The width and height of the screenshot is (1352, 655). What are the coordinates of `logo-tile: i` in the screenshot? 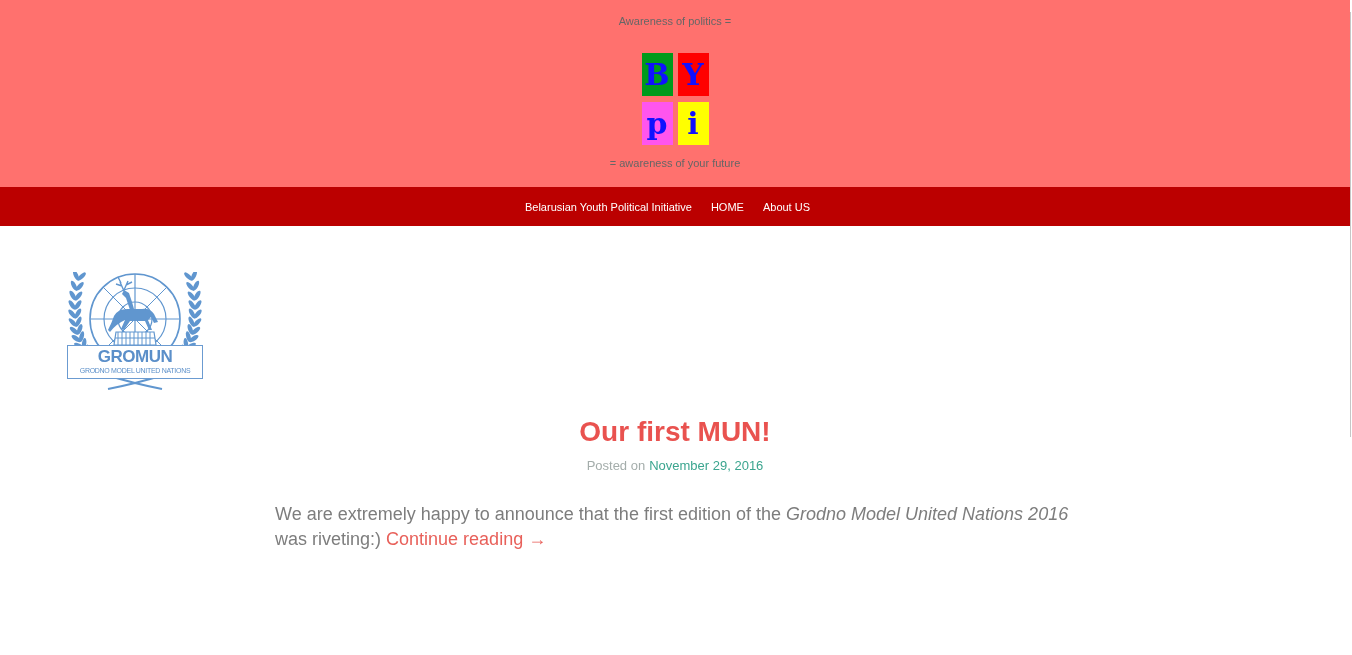 It's located at (693, 123).